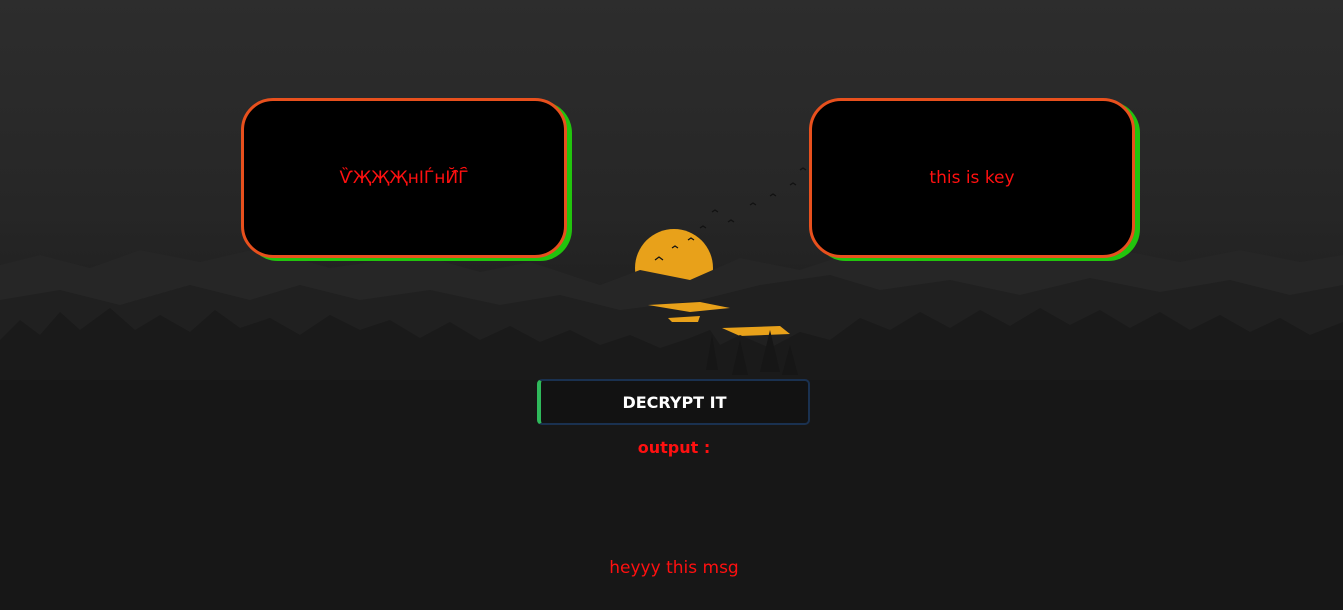  Describe the element at coordinates (674, 568) in the screenshot. I see `message-text: heyyy this msg` at that location.